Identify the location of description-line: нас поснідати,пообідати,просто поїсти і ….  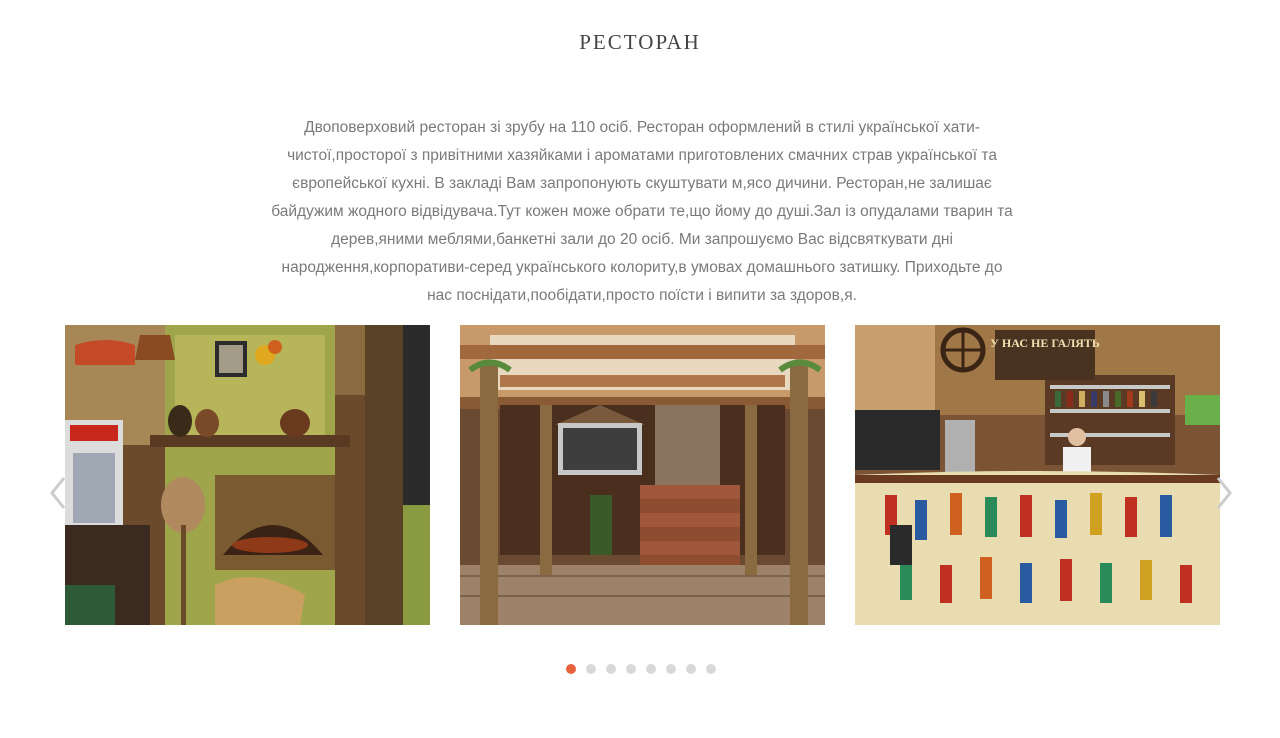
(642, 295).